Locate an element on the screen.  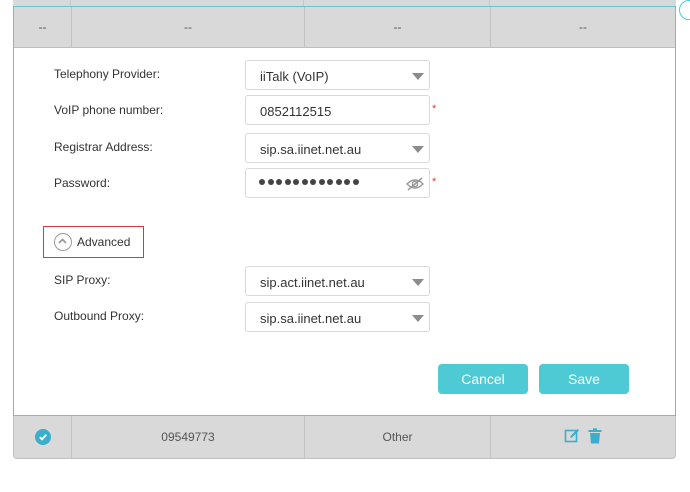
registrar-select: sip.sa.iinet.net.au is located at coordinates (337, 148).